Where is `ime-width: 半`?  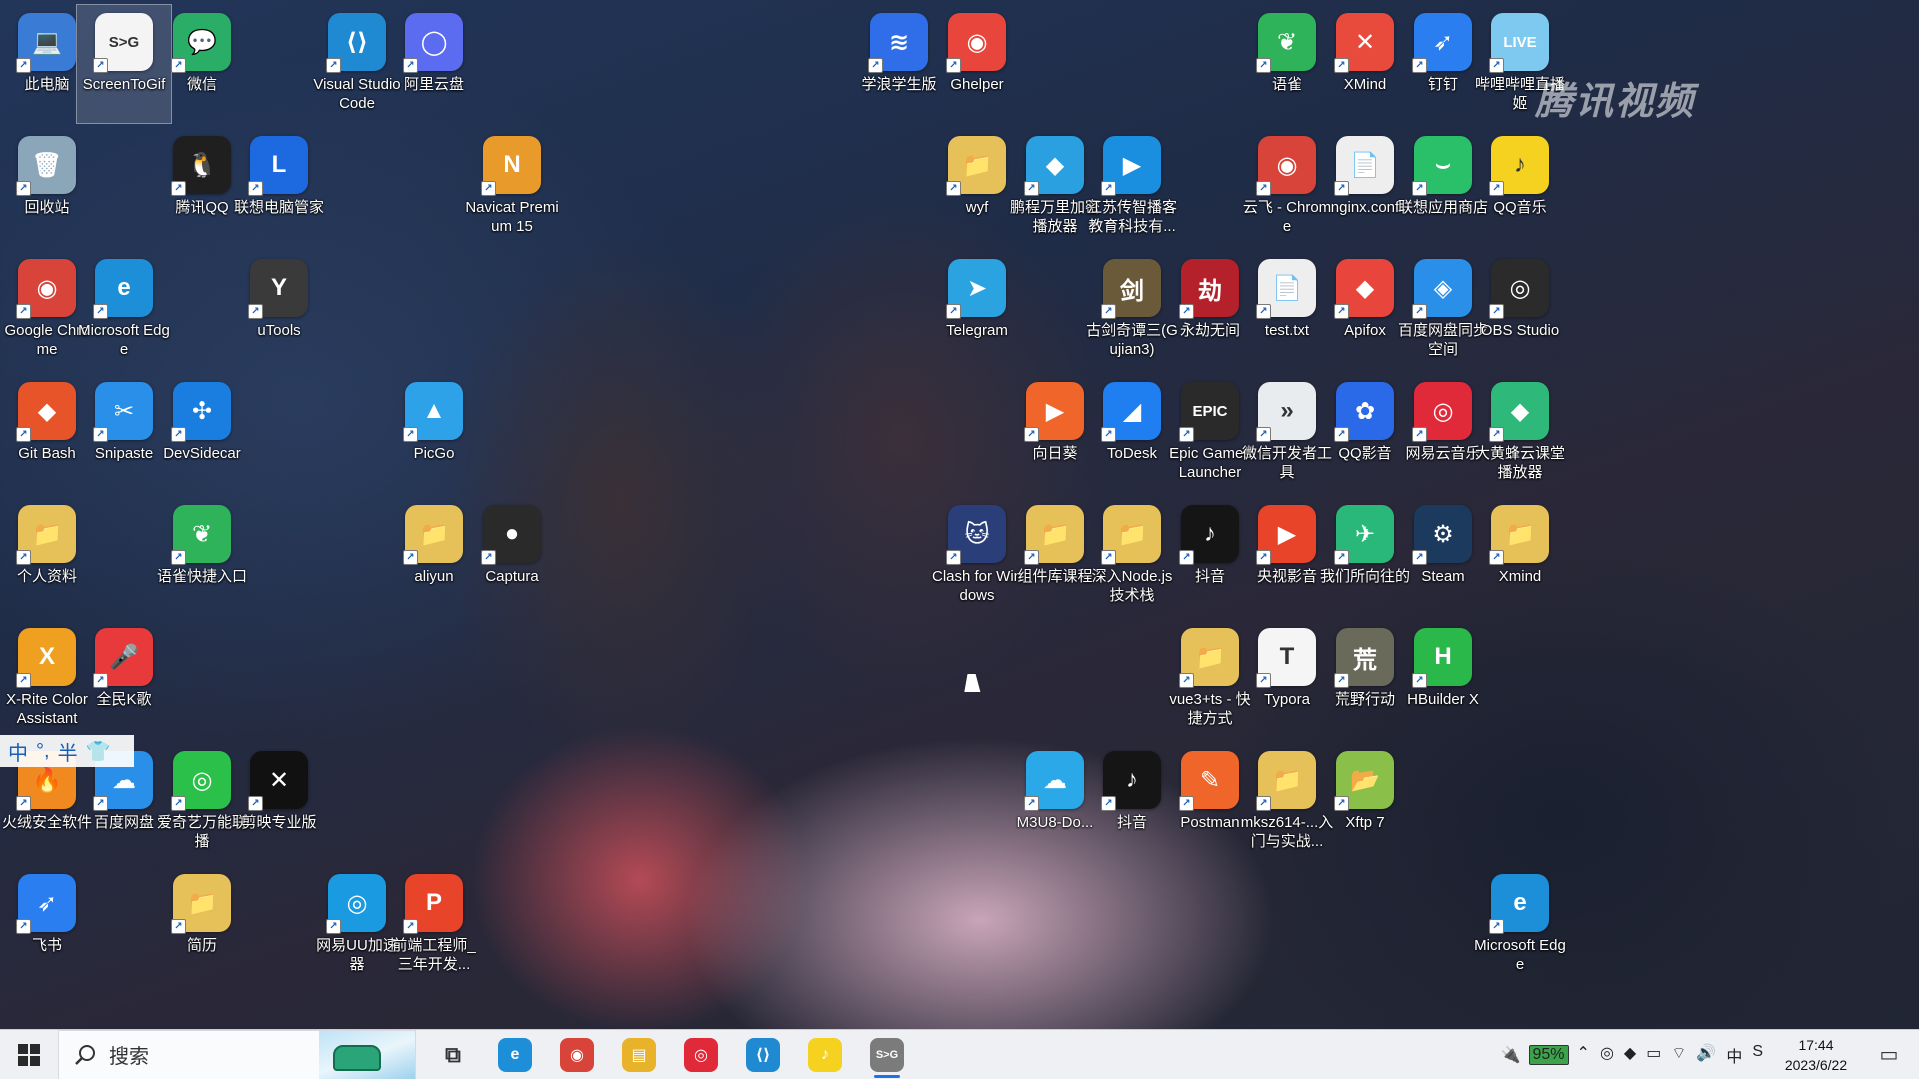 ime-width: 半 is located at coordinates (68, 751).